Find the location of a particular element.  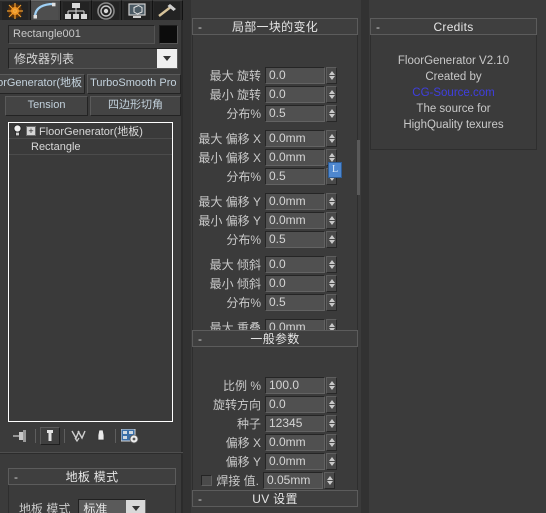

floor-mode-rollout-header: - 地板 模式 is located at coordinates (92, 476).